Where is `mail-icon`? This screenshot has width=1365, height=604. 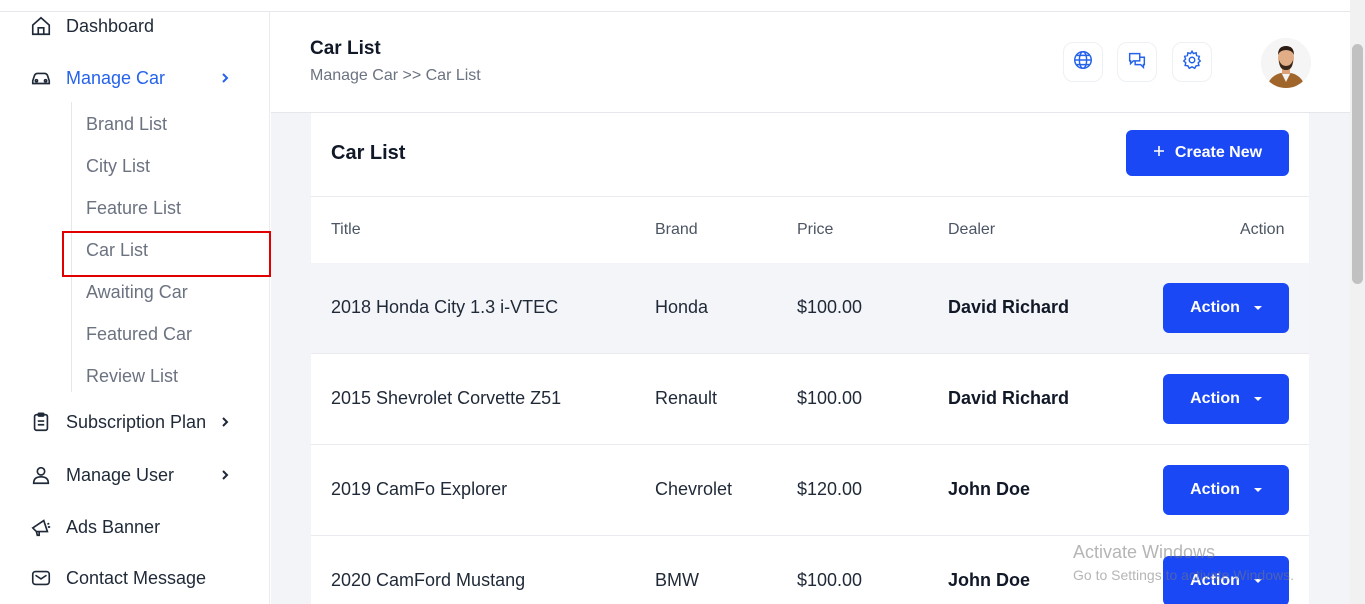 mail-icon is located at coordinates (41, 578).